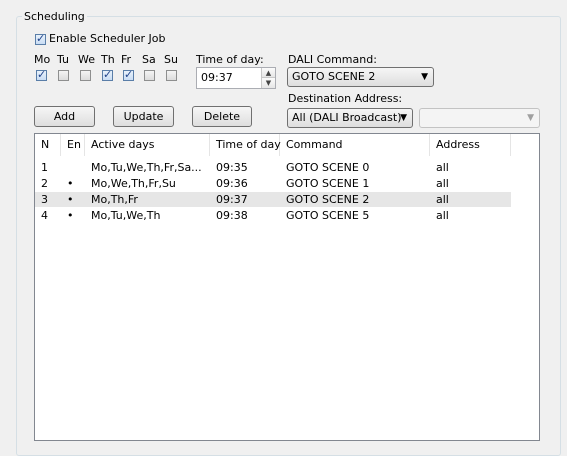 Image resolution: width=567 pixels, height=456 pixels. Describe the element at coordinates (42, 59) in the screenshot. I see `day-label-mo: Mo` at that location.